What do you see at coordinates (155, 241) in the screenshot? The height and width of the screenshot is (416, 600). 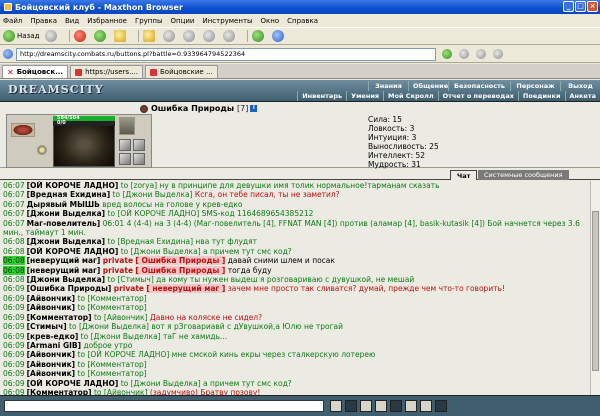 I see `chat-target: [Вредная Ехидина]` at bounding box center [155, 241].